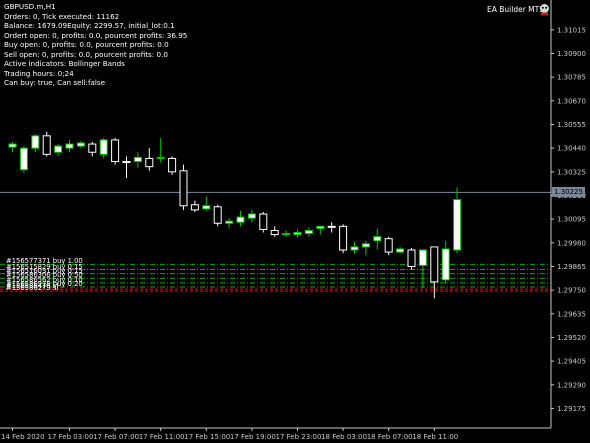  What do you see at coordinates (571, 30) in the screenshot?
I see `price-tick-label: 1.31015` at bounding box center [571, 30].